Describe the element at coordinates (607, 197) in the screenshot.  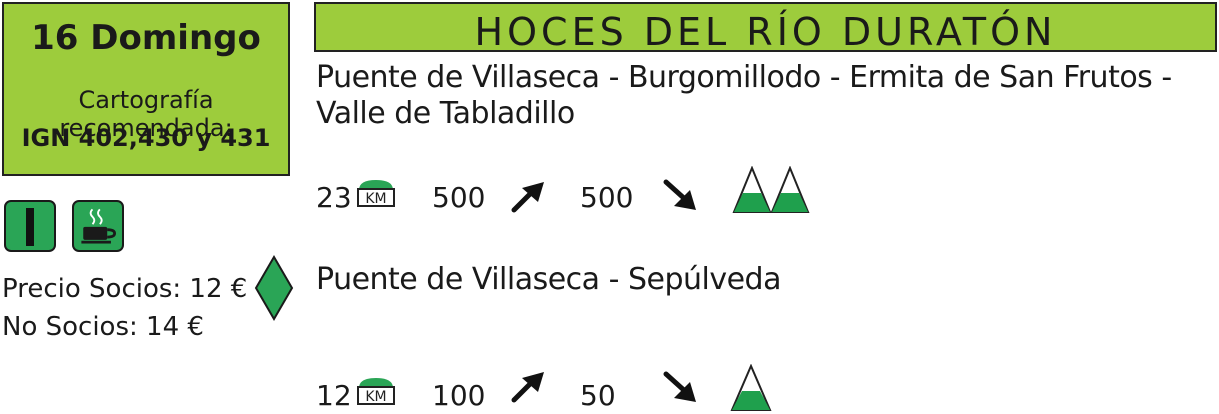
I see `descent-value: 500` at that location.